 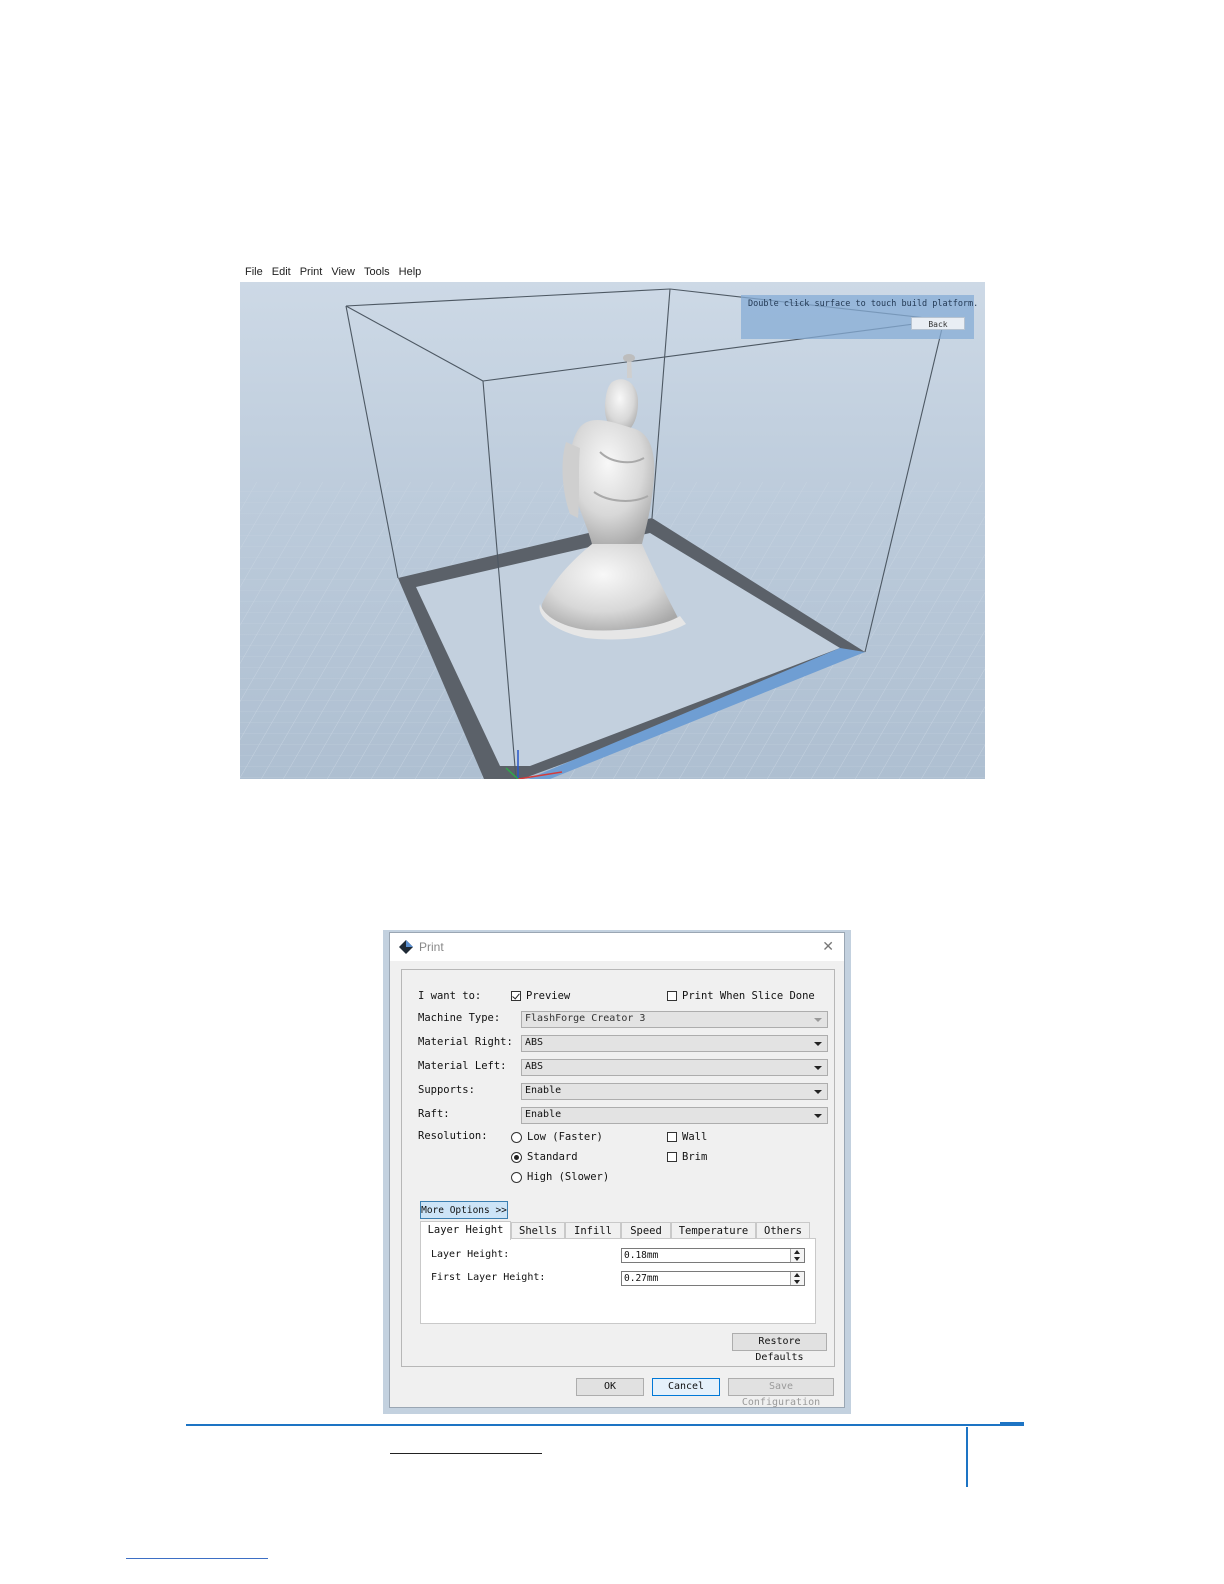 What do you see at coordinates (781, 1393) in the screenshot?
I see `save-configuration-button: Save Configuration` at bounding box center [781, 1393].